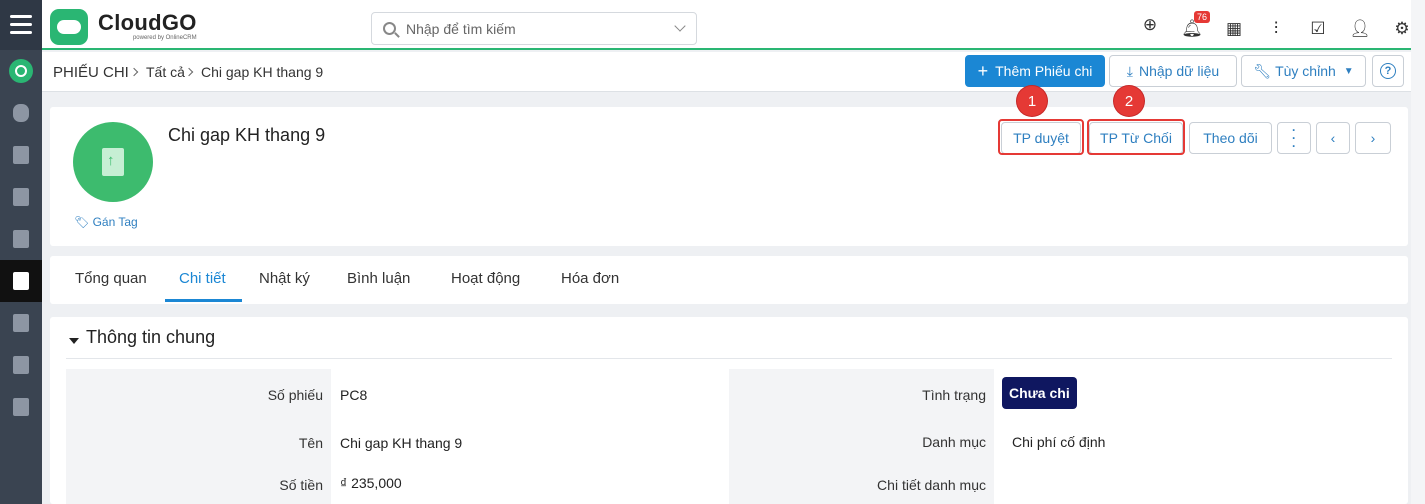 The image size is (1425, 504). Describe the element at coordinates (1318, 29) in the screenshot. I see `task-check-icon: ☑` at that location.